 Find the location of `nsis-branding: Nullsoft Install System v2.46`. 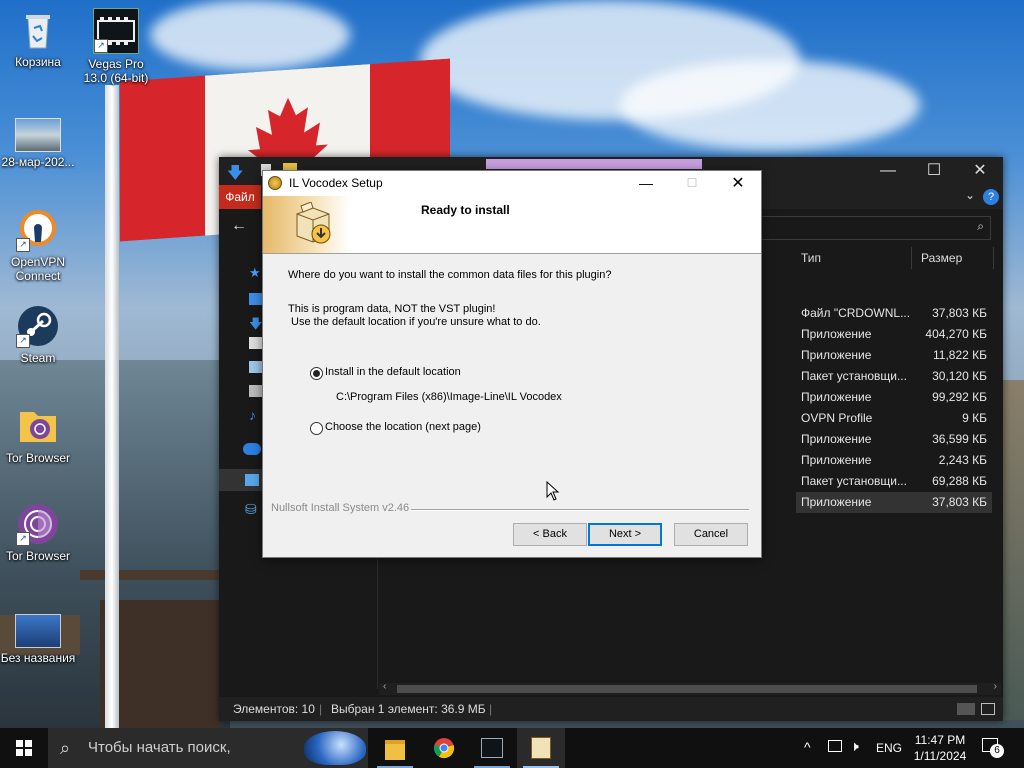

nsis-branding: Nullsoft Install System v2.46 is located at coordinates (340, 508).